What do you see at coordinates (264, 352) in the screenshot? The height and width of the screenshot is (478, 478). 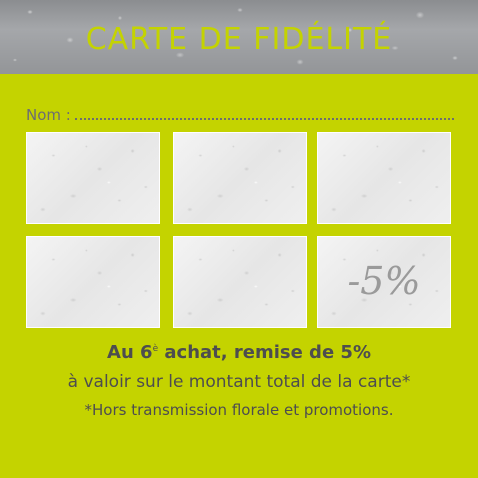 I see `offer-text-end: achat, remise de 5%` at bounding box center [264, 352].